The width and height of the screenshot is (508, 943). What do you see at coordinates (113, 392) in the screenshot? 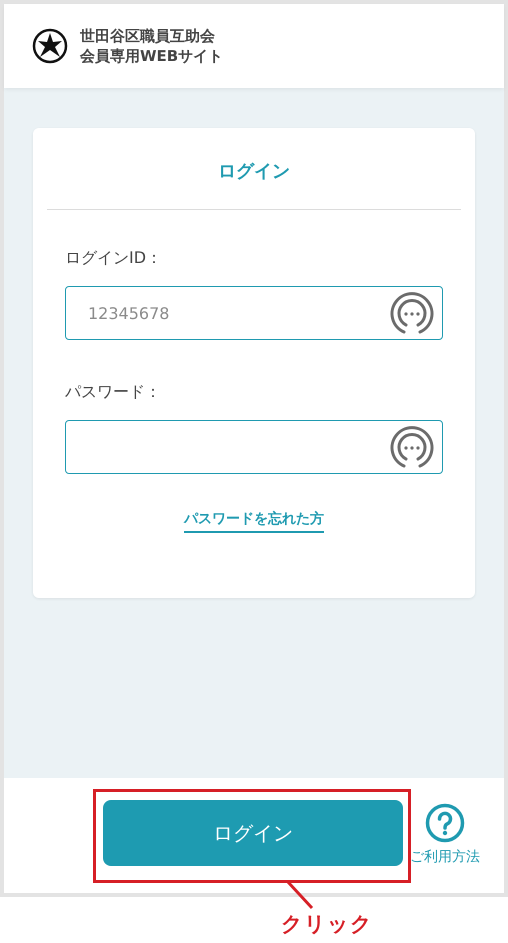
I see `field-label: パスワード：` at bounding box center [113, 392].